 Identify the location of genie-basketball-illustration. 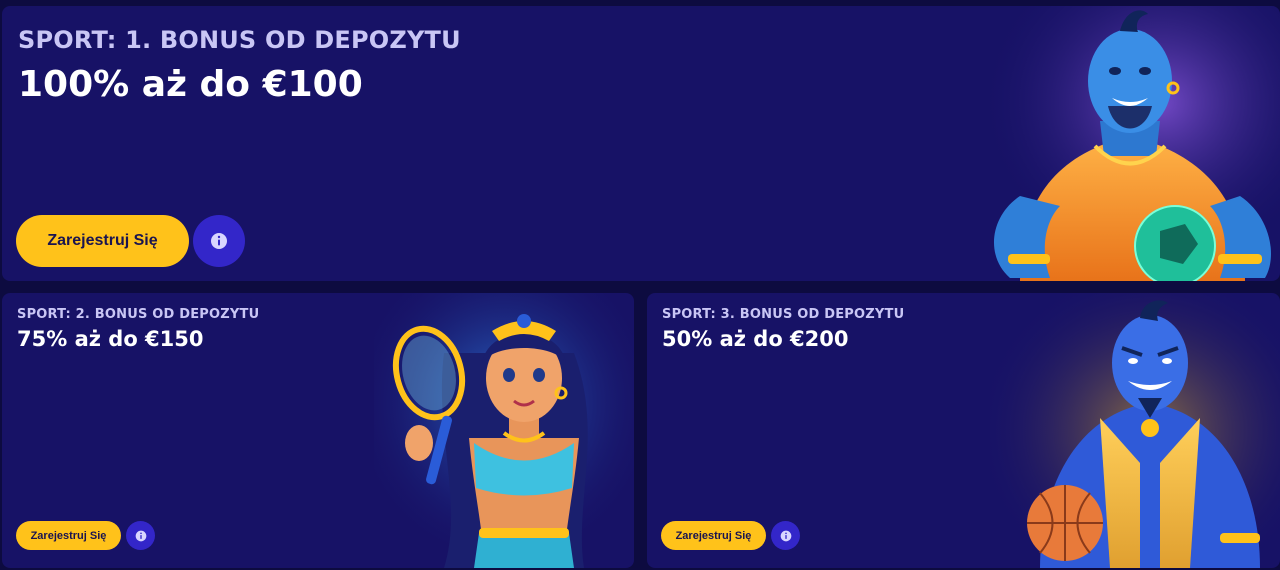
(1135, 430).